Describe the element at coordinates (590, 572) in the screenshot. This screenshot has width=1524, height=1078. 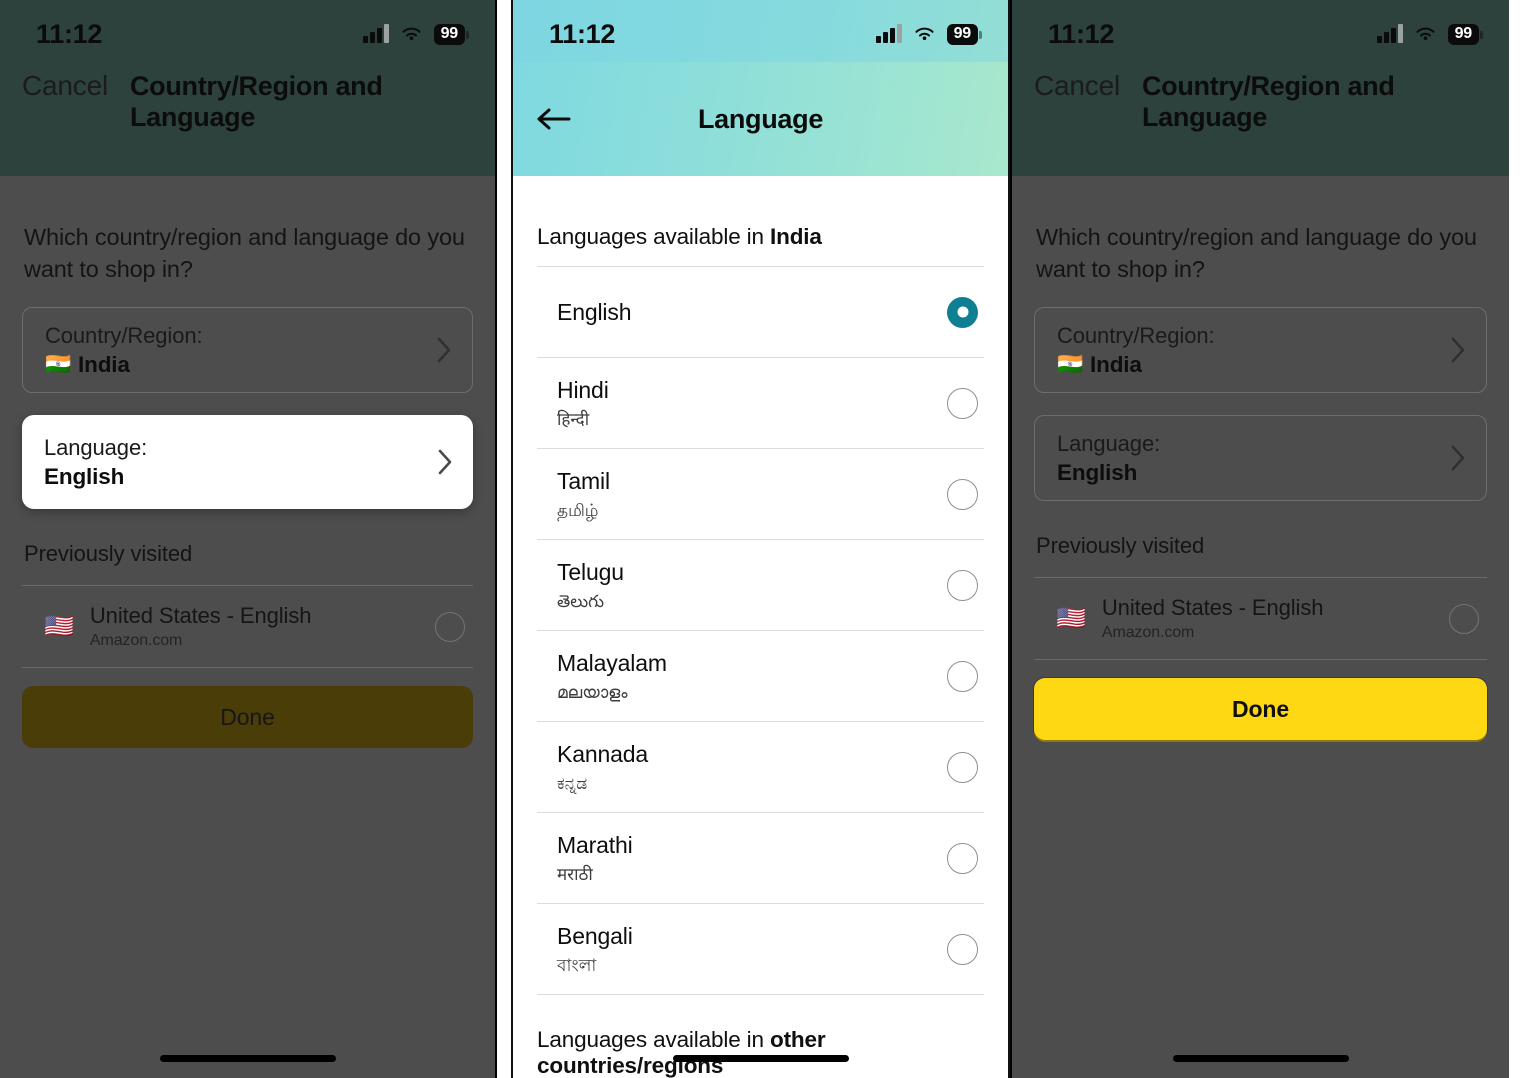
I see `language-name: Telugu` at that location.